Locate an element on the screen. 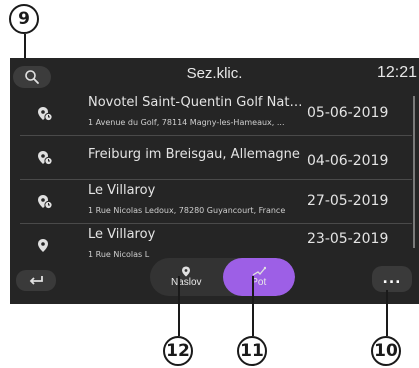  callout-10: 10 is located at coordinates (386, 351).